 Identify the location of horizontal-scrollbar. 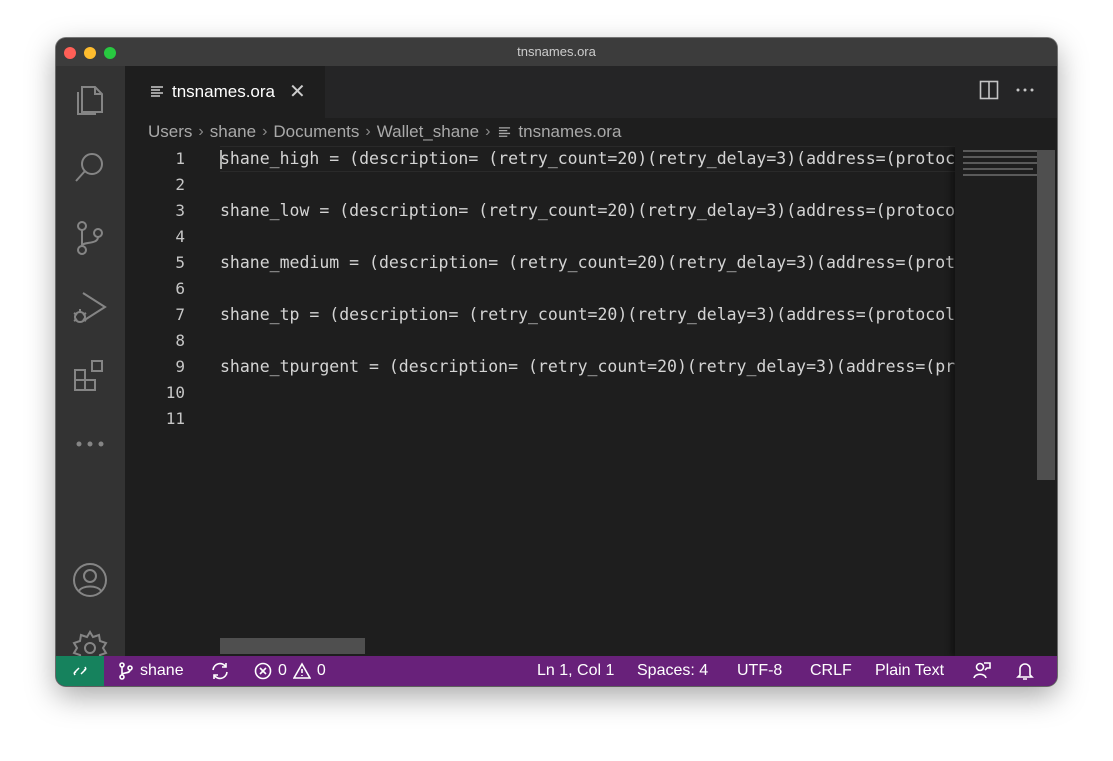
(292, 646).